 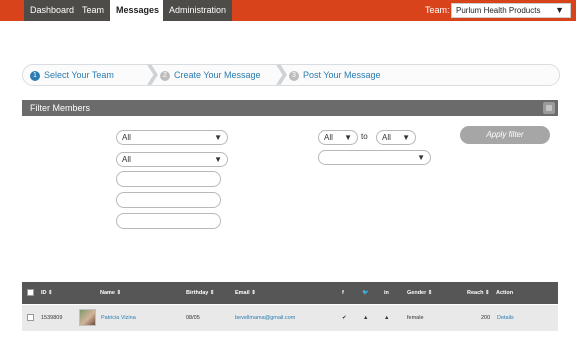 What do you see at coordinates (265, 318) in the screenshot?
I see `cell-email-link: bevellmama@gmail.com` at bounding box center [265, 318].